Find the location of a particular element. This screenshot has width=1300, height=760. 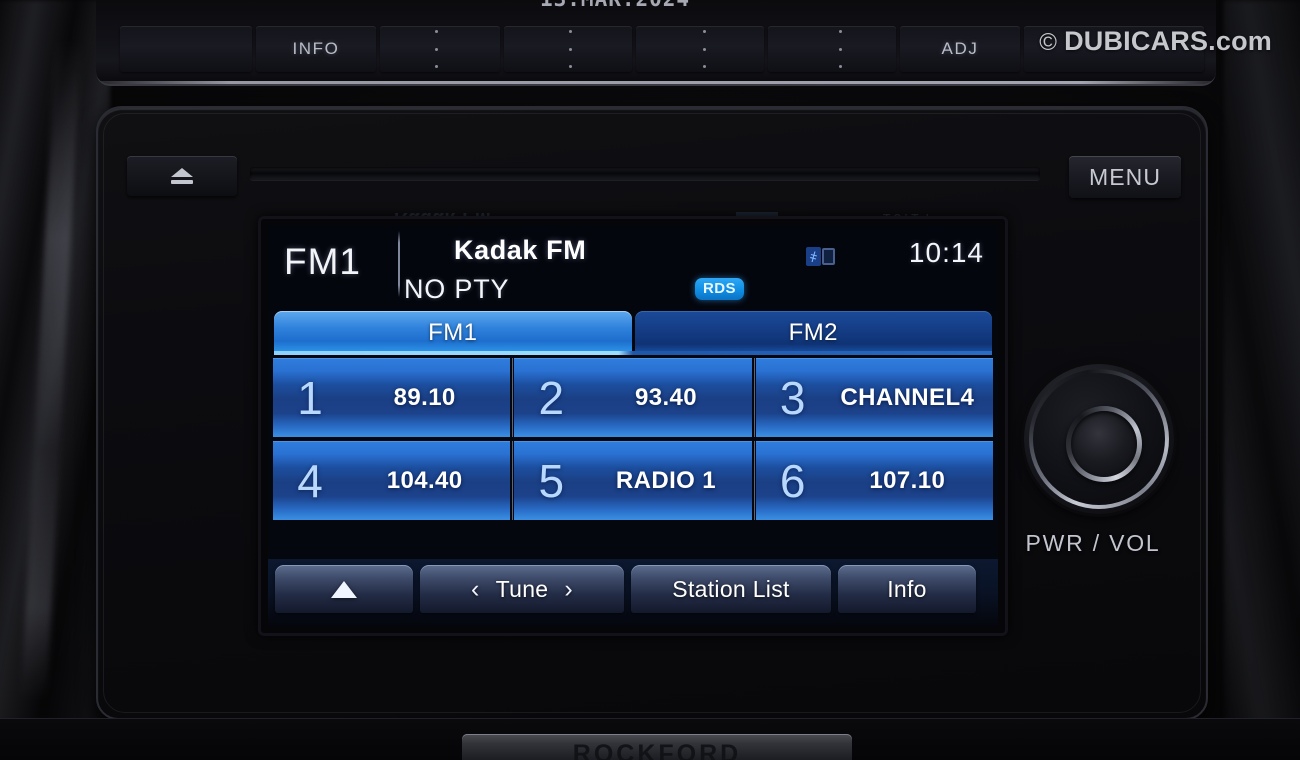

station-name: Kadak FM is located at coordinates (520, 250).